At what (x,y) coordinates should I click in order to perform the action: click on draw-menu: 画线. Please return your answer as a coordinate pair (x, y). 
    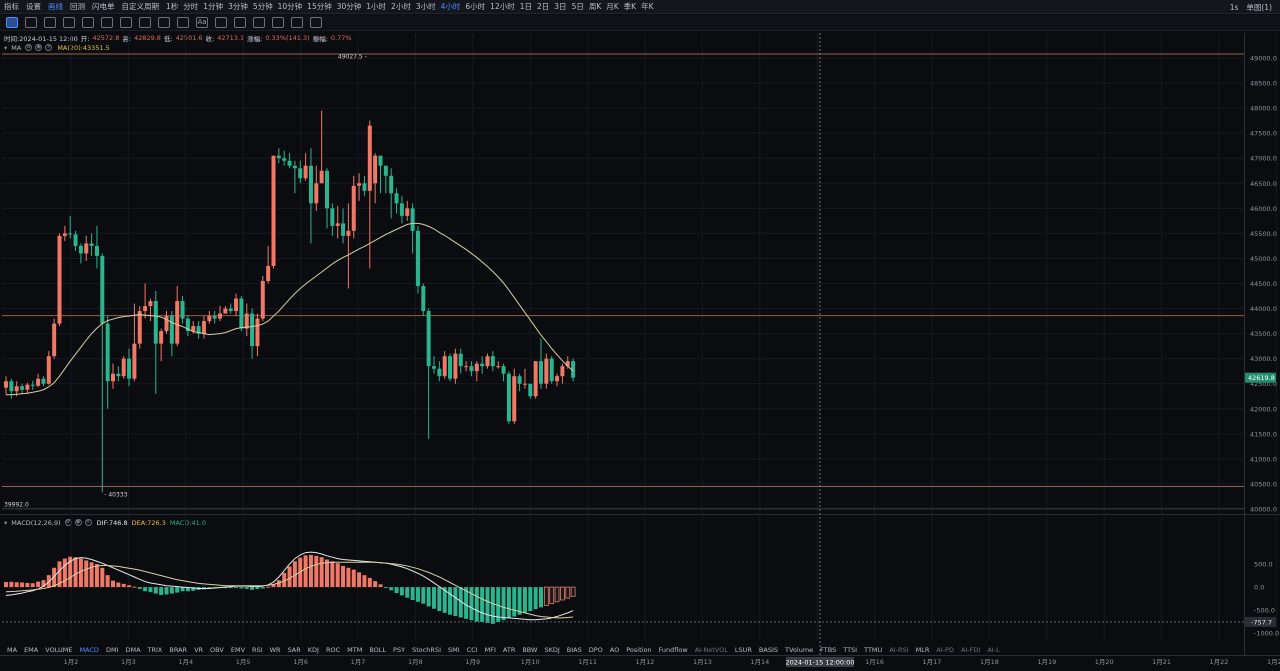
    Looking at the image, I should click on (55, 6).